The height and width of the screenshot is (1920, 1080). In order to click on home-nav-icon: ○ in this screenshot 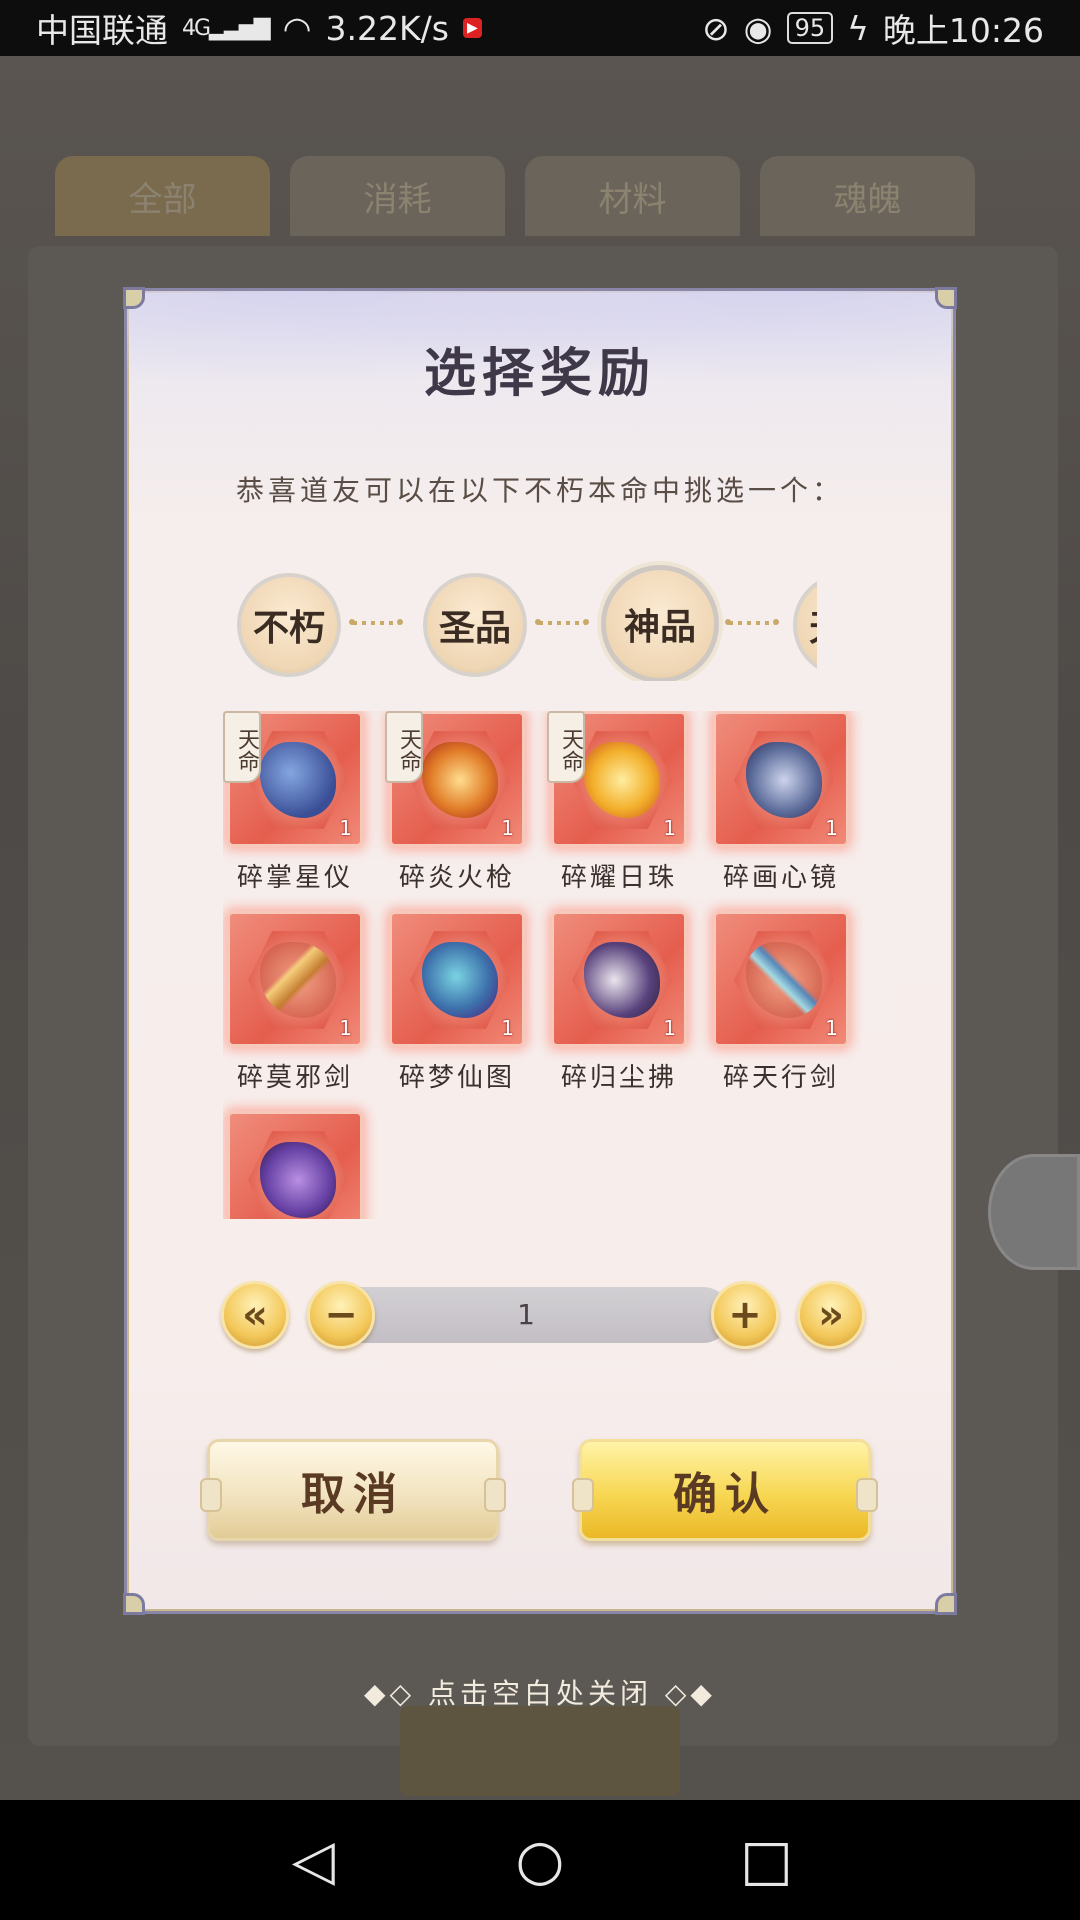, I will do `click(540, 1860)`.